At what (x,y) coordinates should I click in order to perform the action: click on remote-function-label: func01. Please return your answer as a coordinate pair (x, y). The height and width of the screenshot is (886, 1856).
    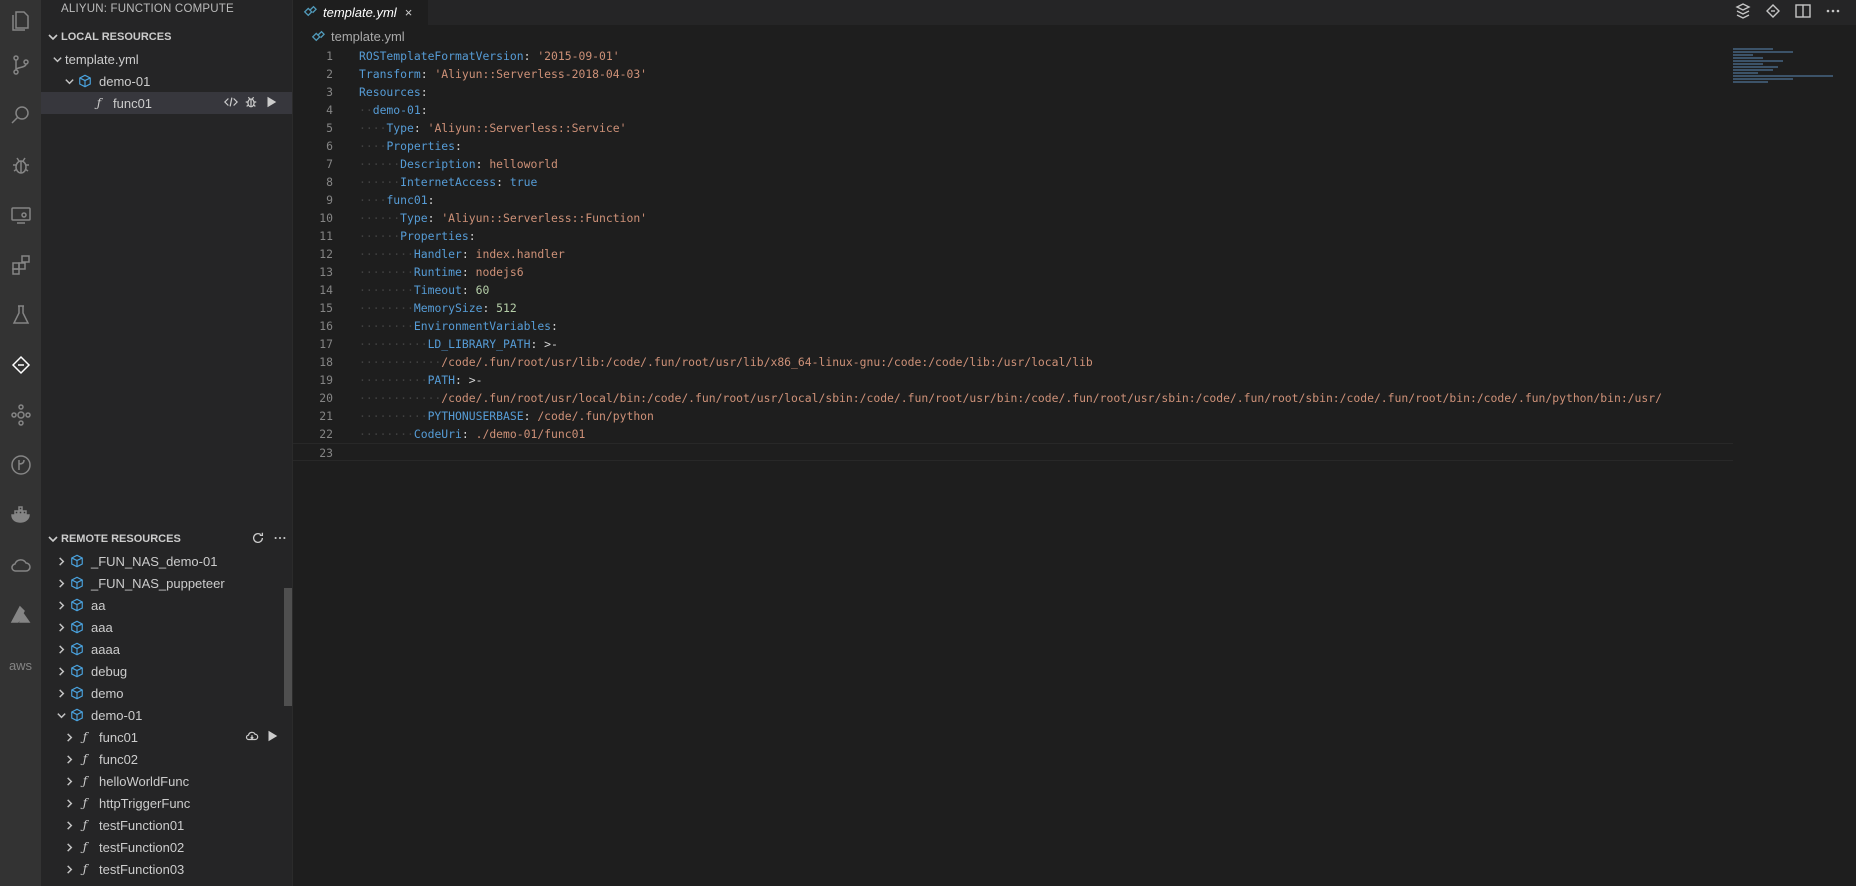
    Looking at the image, I should click on (119, 737).